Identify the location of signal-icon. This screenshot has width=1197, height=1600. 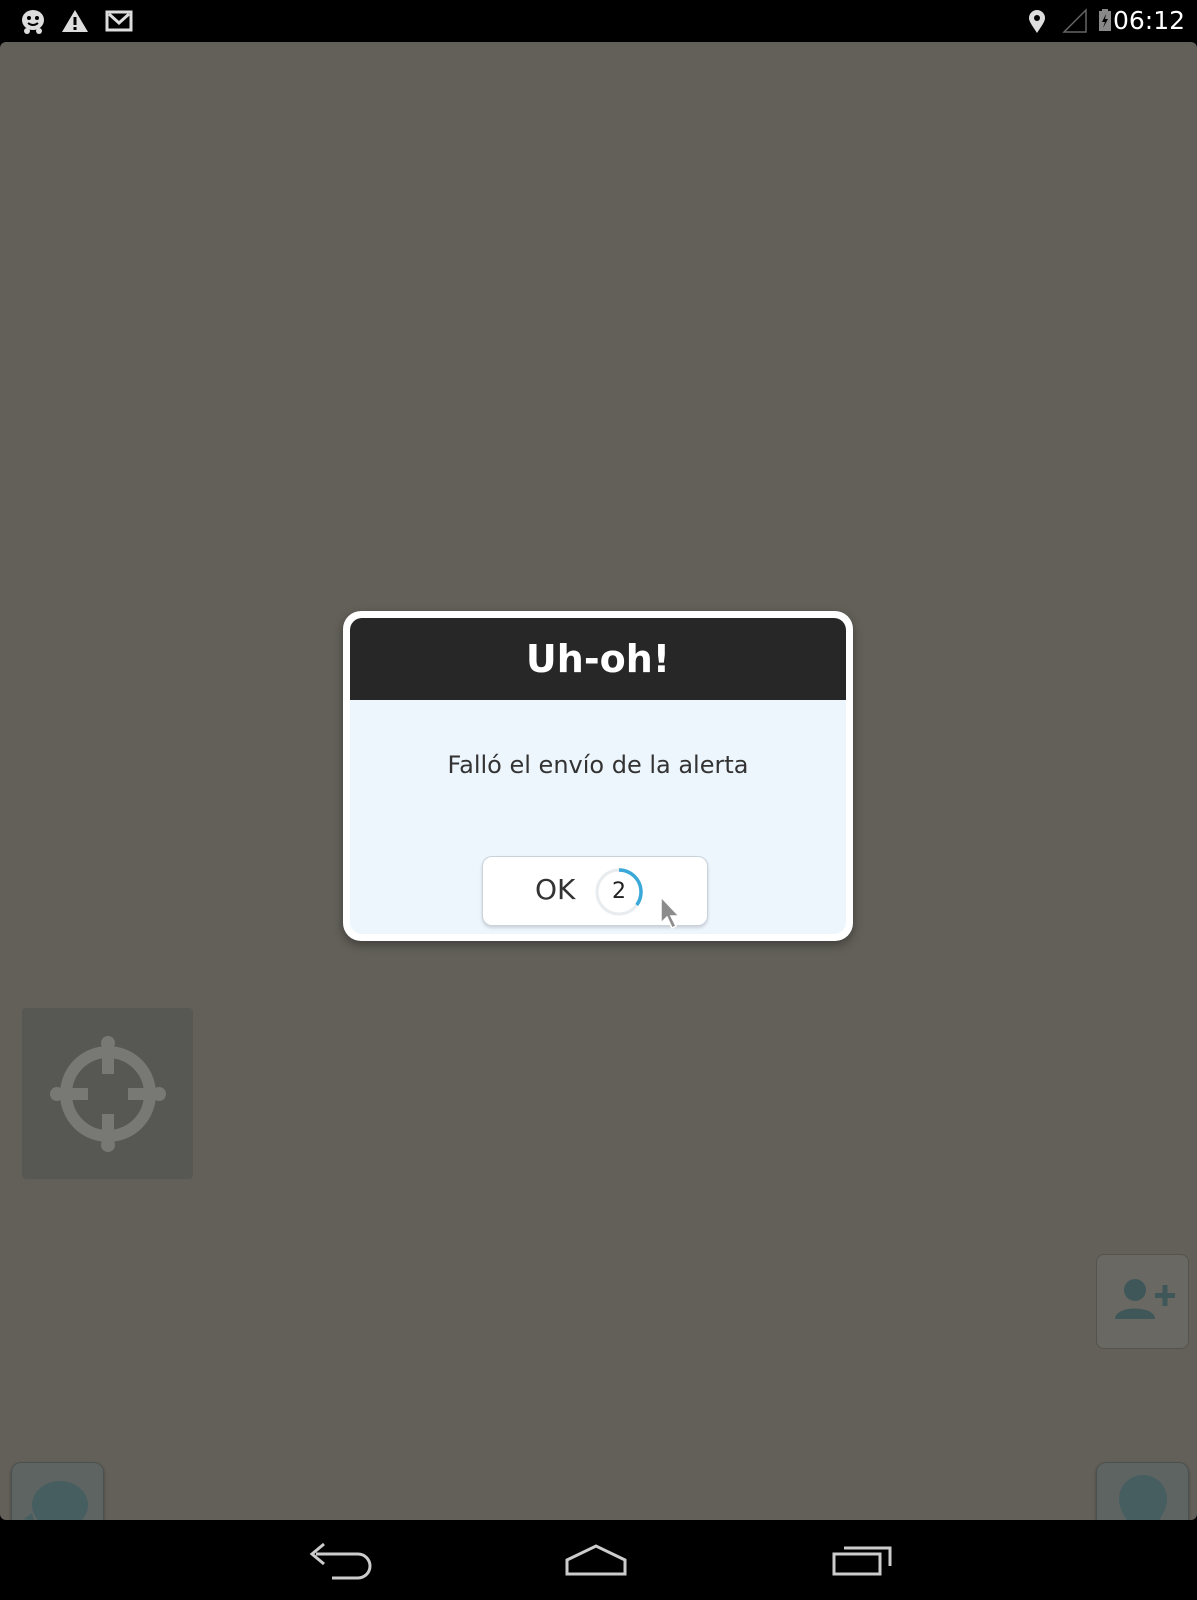
(1074, 20).